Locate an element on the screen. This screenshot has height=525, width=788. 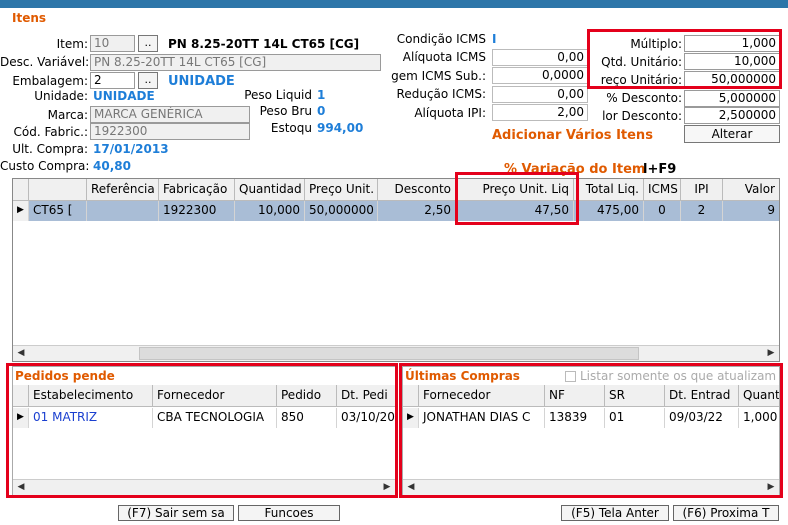
col-fabricacao: Fabricação is located at coordinates (197, 189).